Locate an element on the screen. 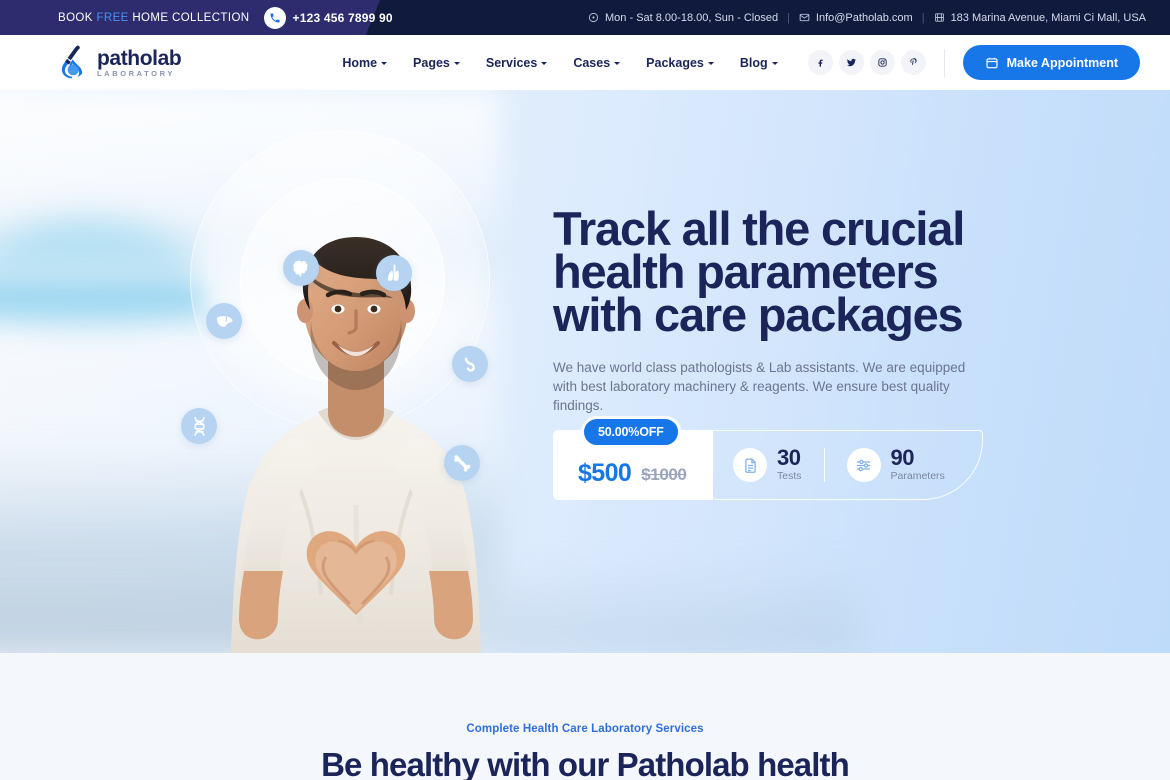  logo: patholab LABORATORY is located at coordinates (118, 63).